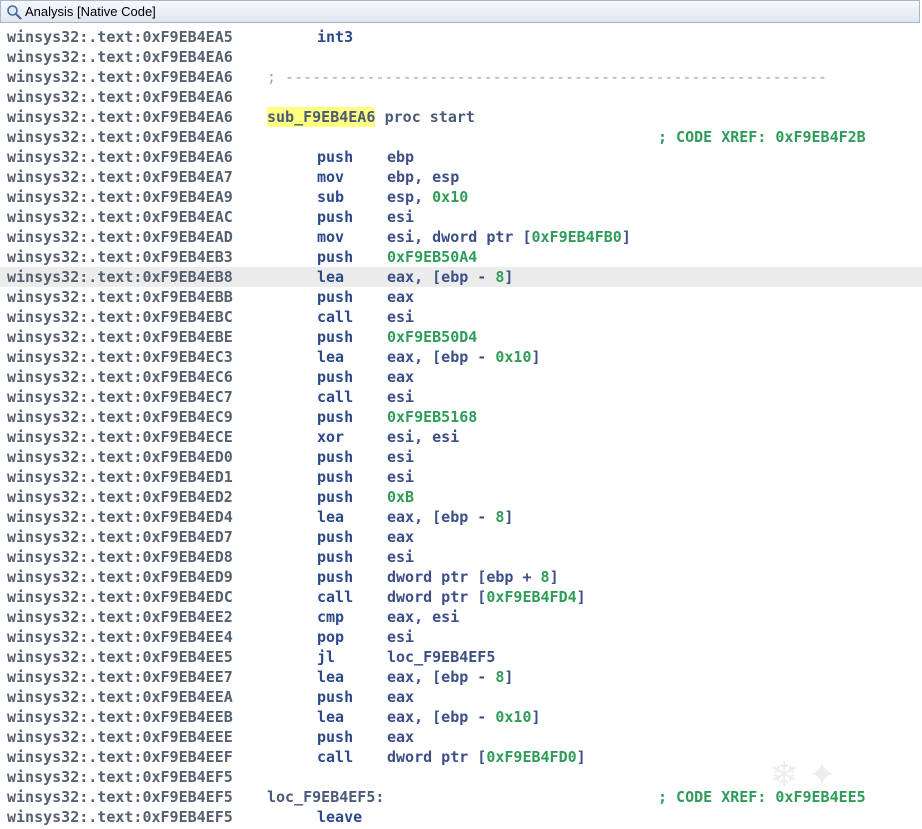 Image resolution: width=922 pixels, height=829 pixels. Describe the element at coordinates (531, 757) in the screenshot. I see `operand-number: 0xF9EB4FD0` at that location.